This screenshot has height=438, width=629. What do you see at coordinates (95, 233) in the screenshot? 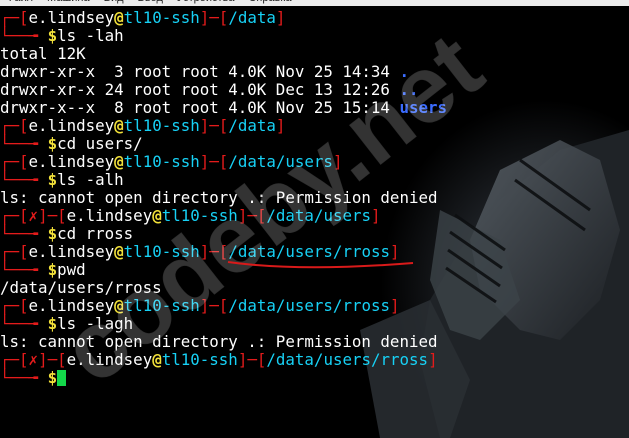
I see `command-text: cd rross` at bounding box center [95, 233].